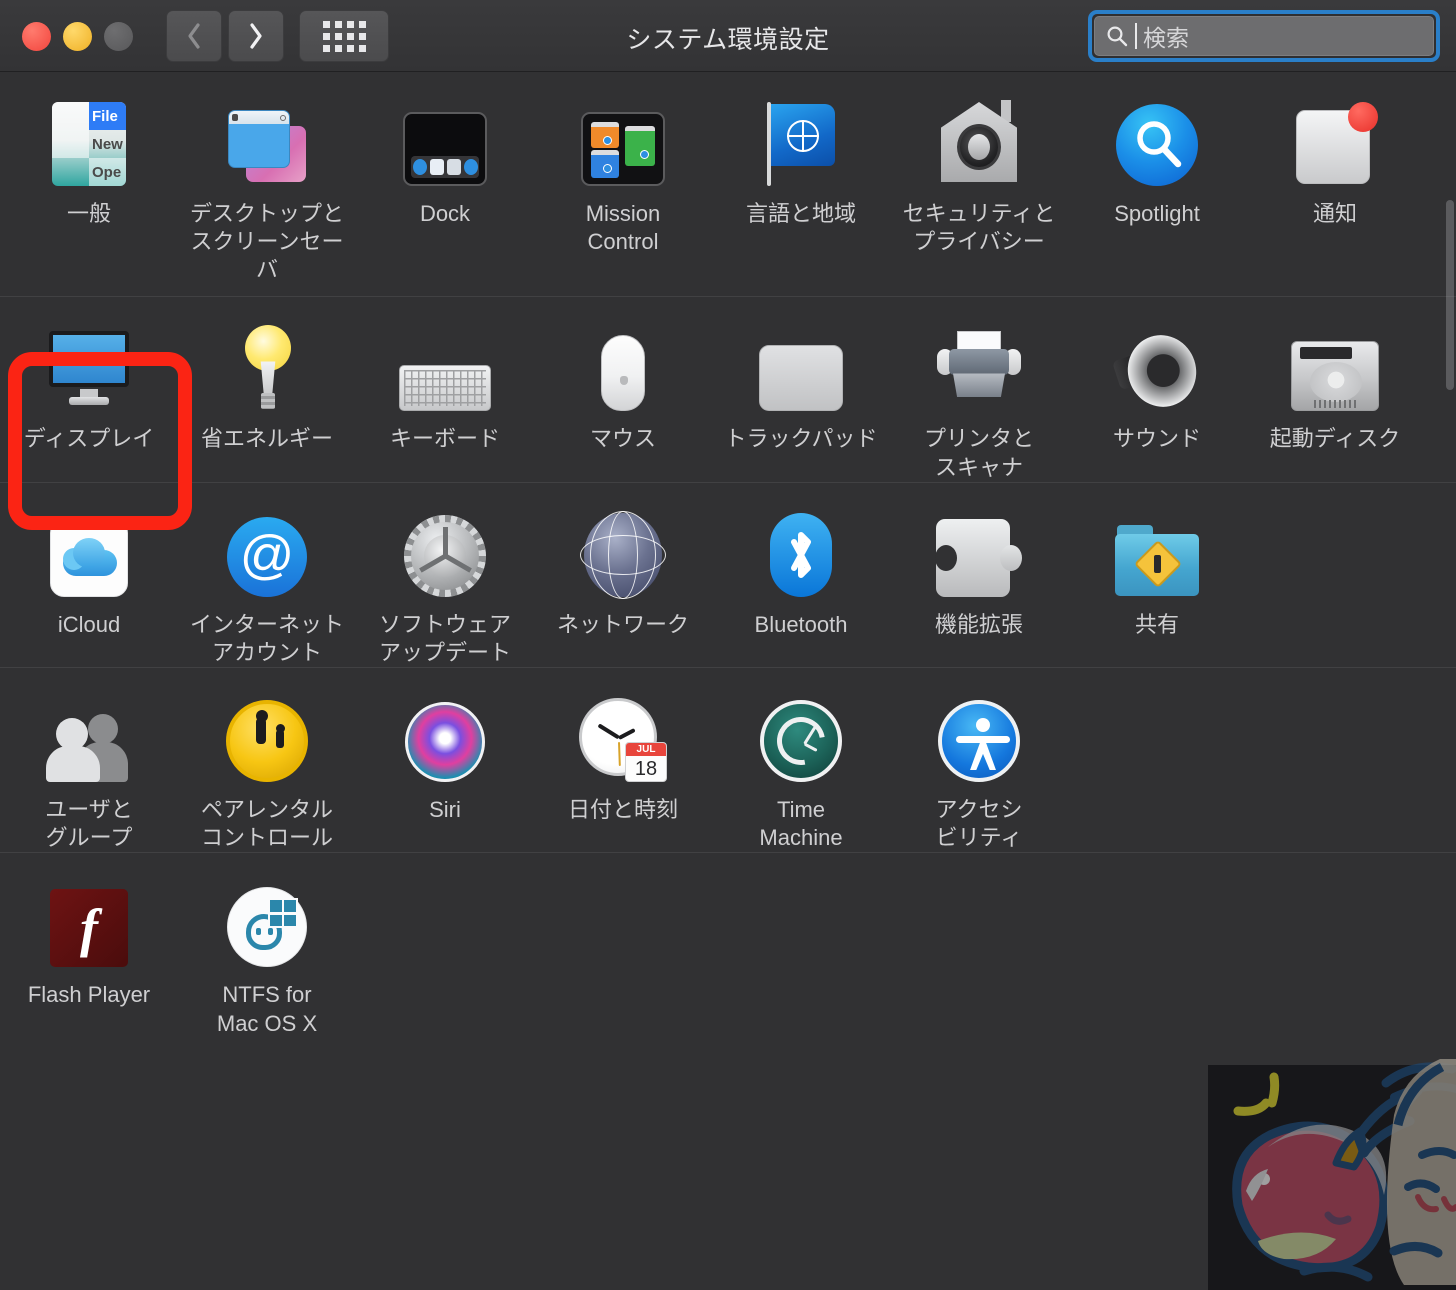  What do you see at coordinates (444, 439) in the screenshot?
I see `pref-pane-label: キーボード` at bounding box center [444, 439].